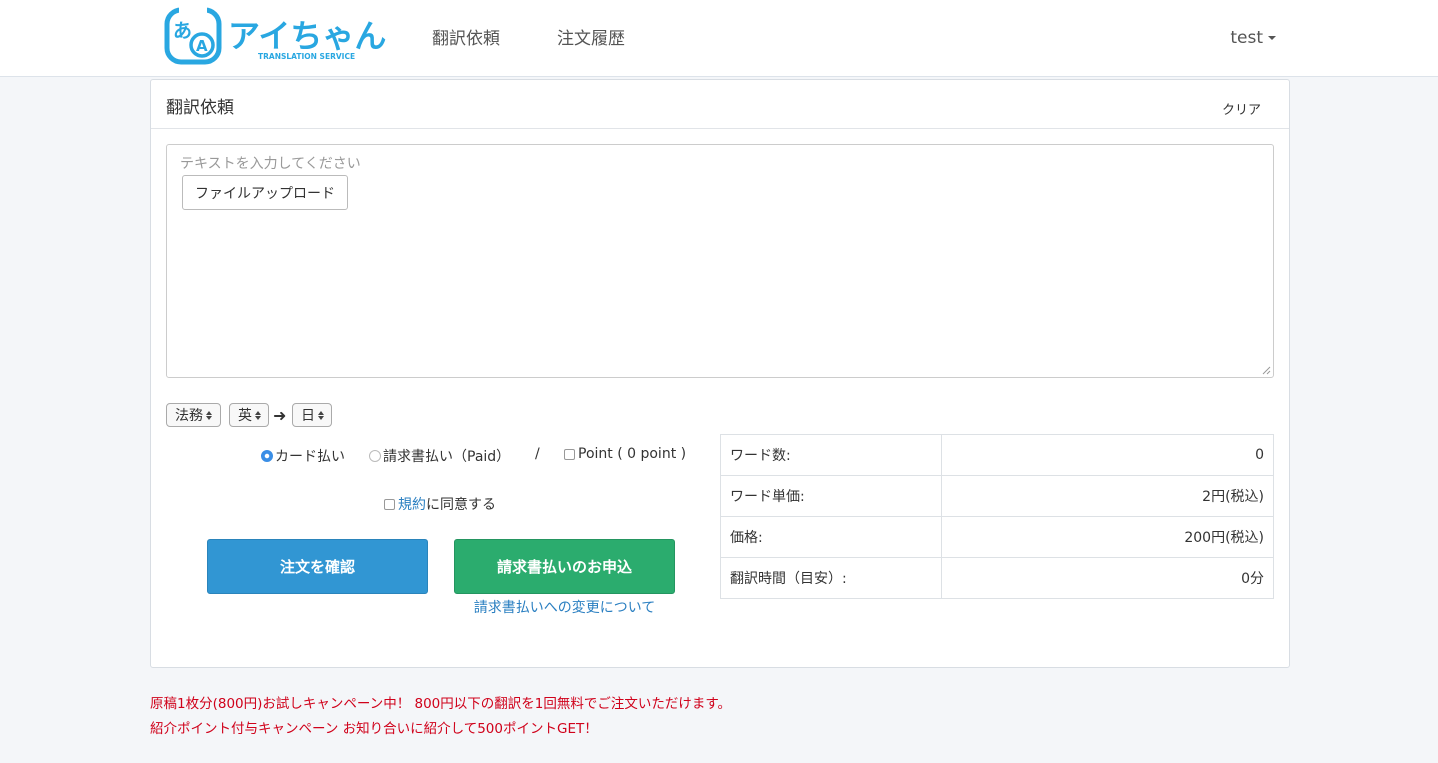 The width and height of the screenshot is (1438, 763). Describe the element at coordinates (1272, 38) in the screenshot. I see `caret-down-icon` at that location.